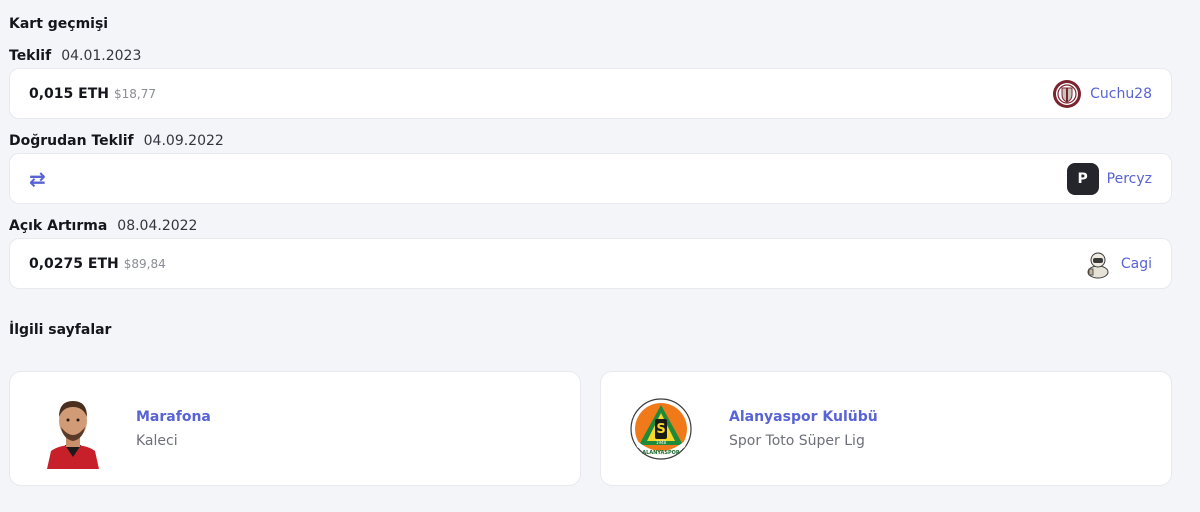  What do you see at coordinates (71, 141) in the screenshot?
I see `event-type: Doğrudan Teklif` at bounding box center [71, 141].